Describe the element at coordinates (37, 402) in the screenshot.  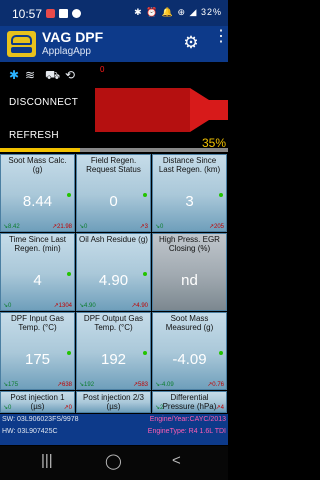
I see `reading-label: Post injection 1 (µs)` at that location.